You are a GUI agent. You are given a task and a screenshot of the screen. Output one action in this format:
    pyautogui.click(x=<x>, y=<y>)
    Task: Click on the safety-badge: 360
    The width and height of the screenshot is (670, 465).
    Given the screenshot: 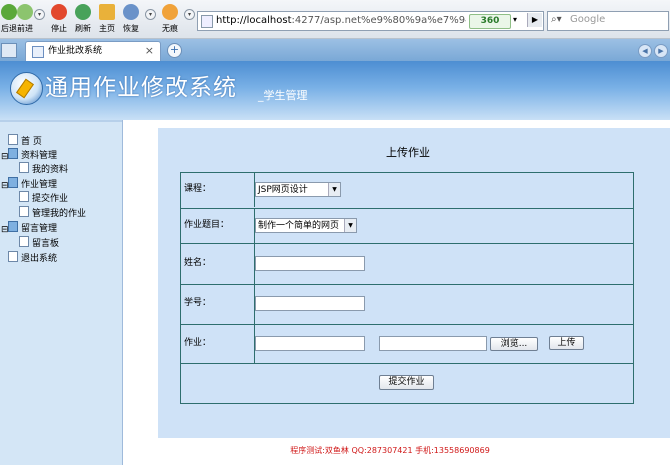 What is the action you would take?
    pyautogui.click(x=490, y=21)
    